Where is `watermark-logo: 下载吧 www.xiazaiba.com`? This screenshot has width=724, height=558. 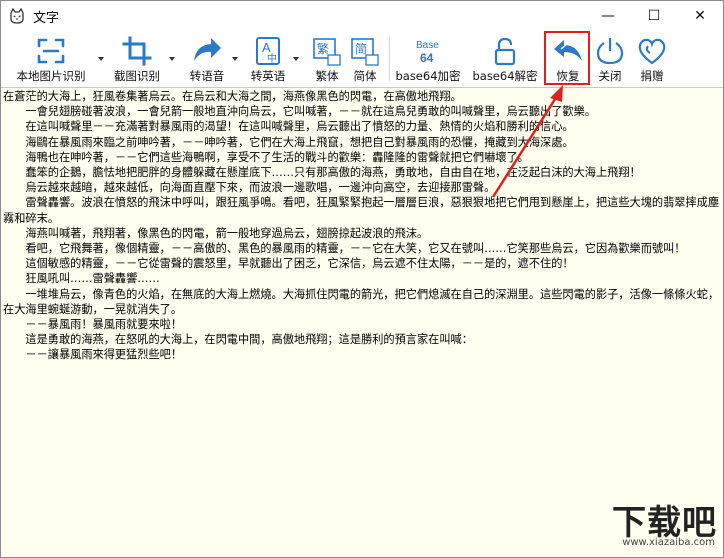 watermark-logo: 下载吧 www.xiazaiba.com is located at coordinates (649, 525).